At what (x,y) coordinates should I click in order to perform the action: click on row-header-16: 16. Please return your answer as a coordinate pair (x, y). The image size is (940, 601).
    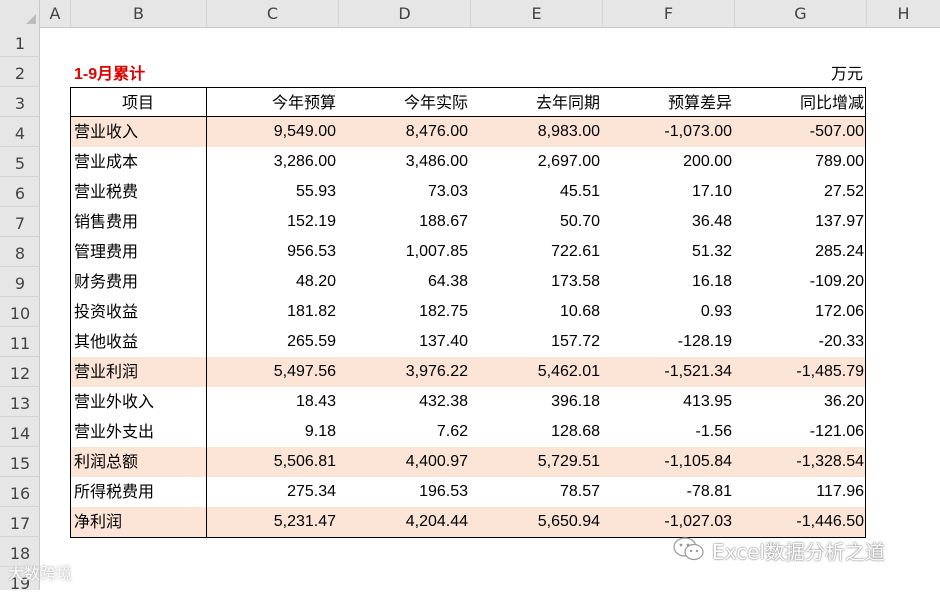
    Looking at the image, I should click on (20, 492).